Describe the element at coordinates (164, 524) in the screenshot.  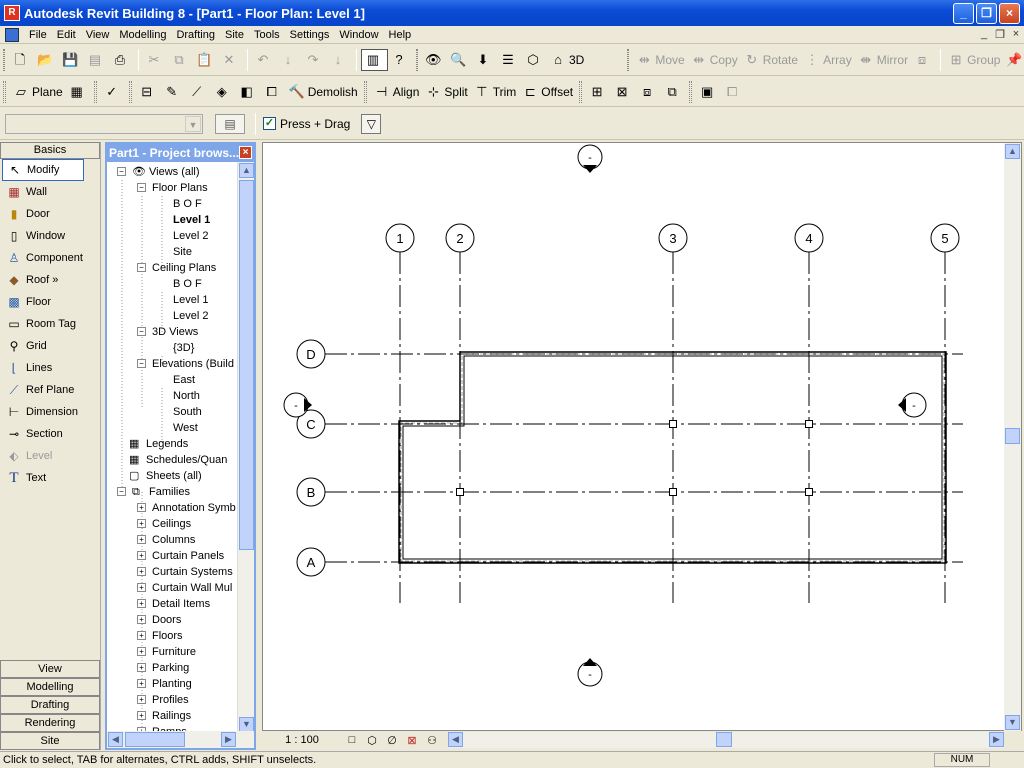
I see `tree-item: + Ceilings` at that location.